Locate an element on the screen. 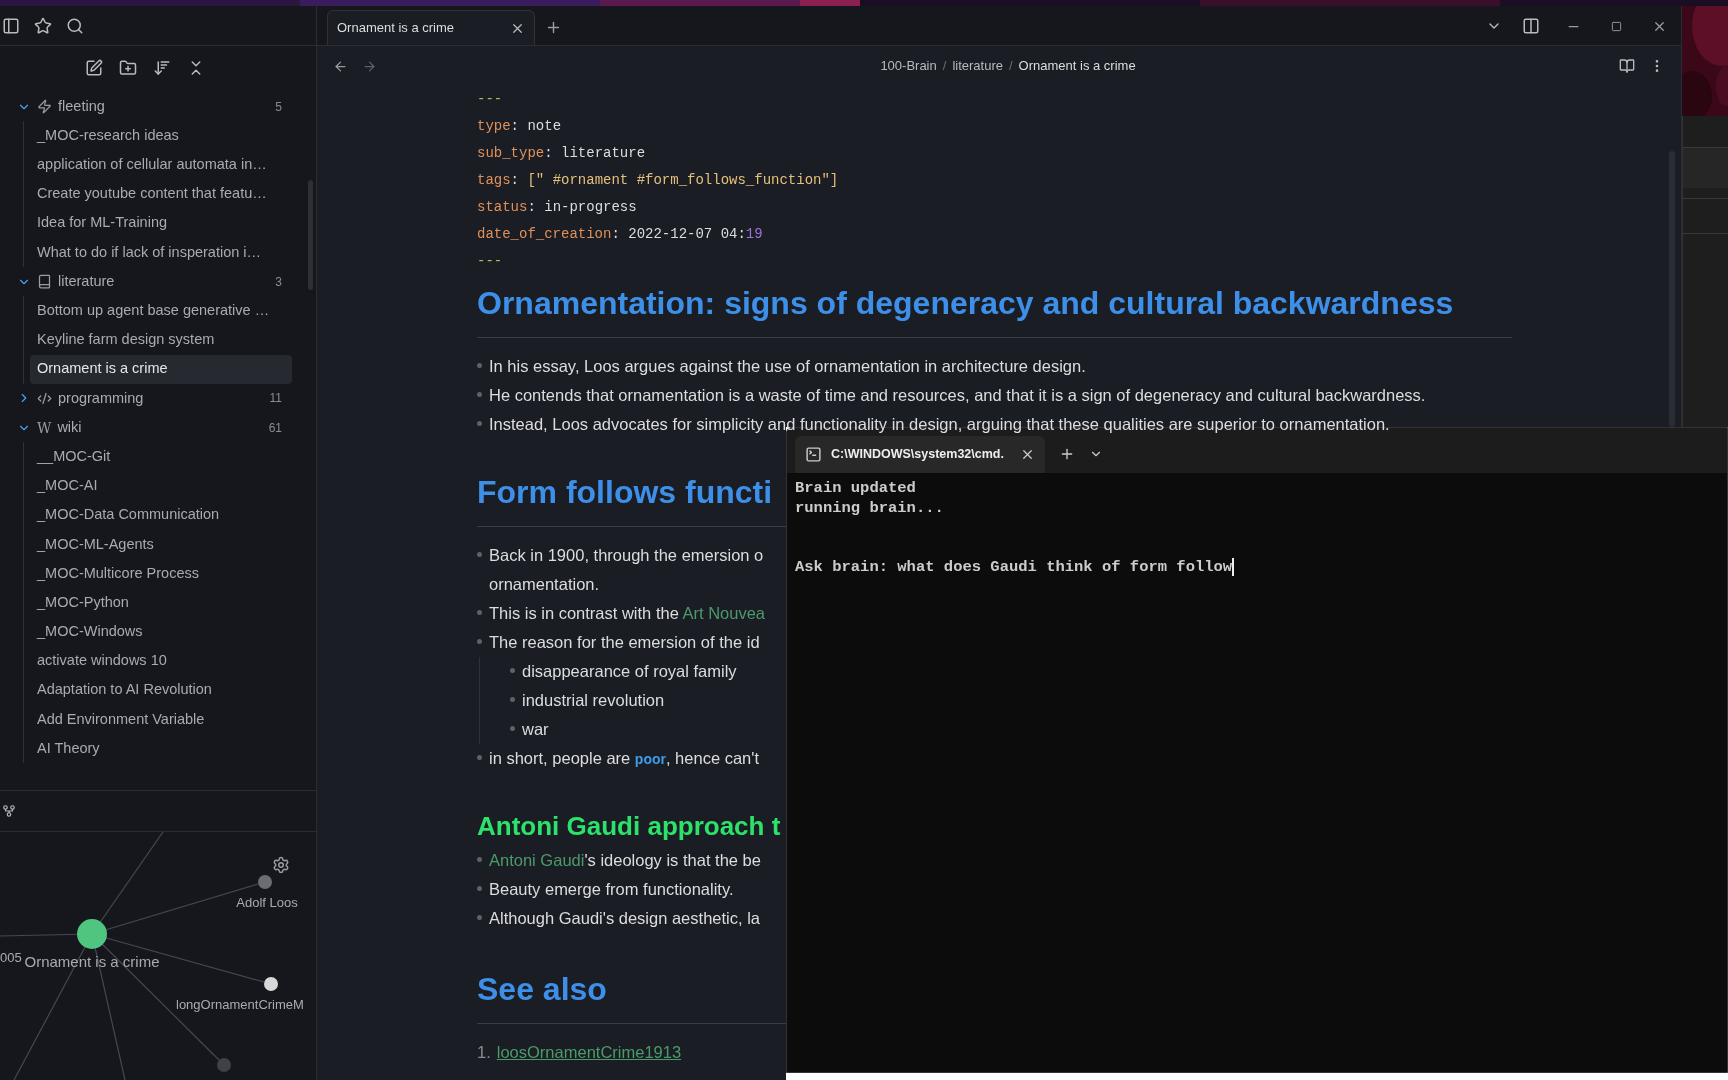 This screenshot has height=1080, width=1728. back-icon is located at coordinates (340, 66).